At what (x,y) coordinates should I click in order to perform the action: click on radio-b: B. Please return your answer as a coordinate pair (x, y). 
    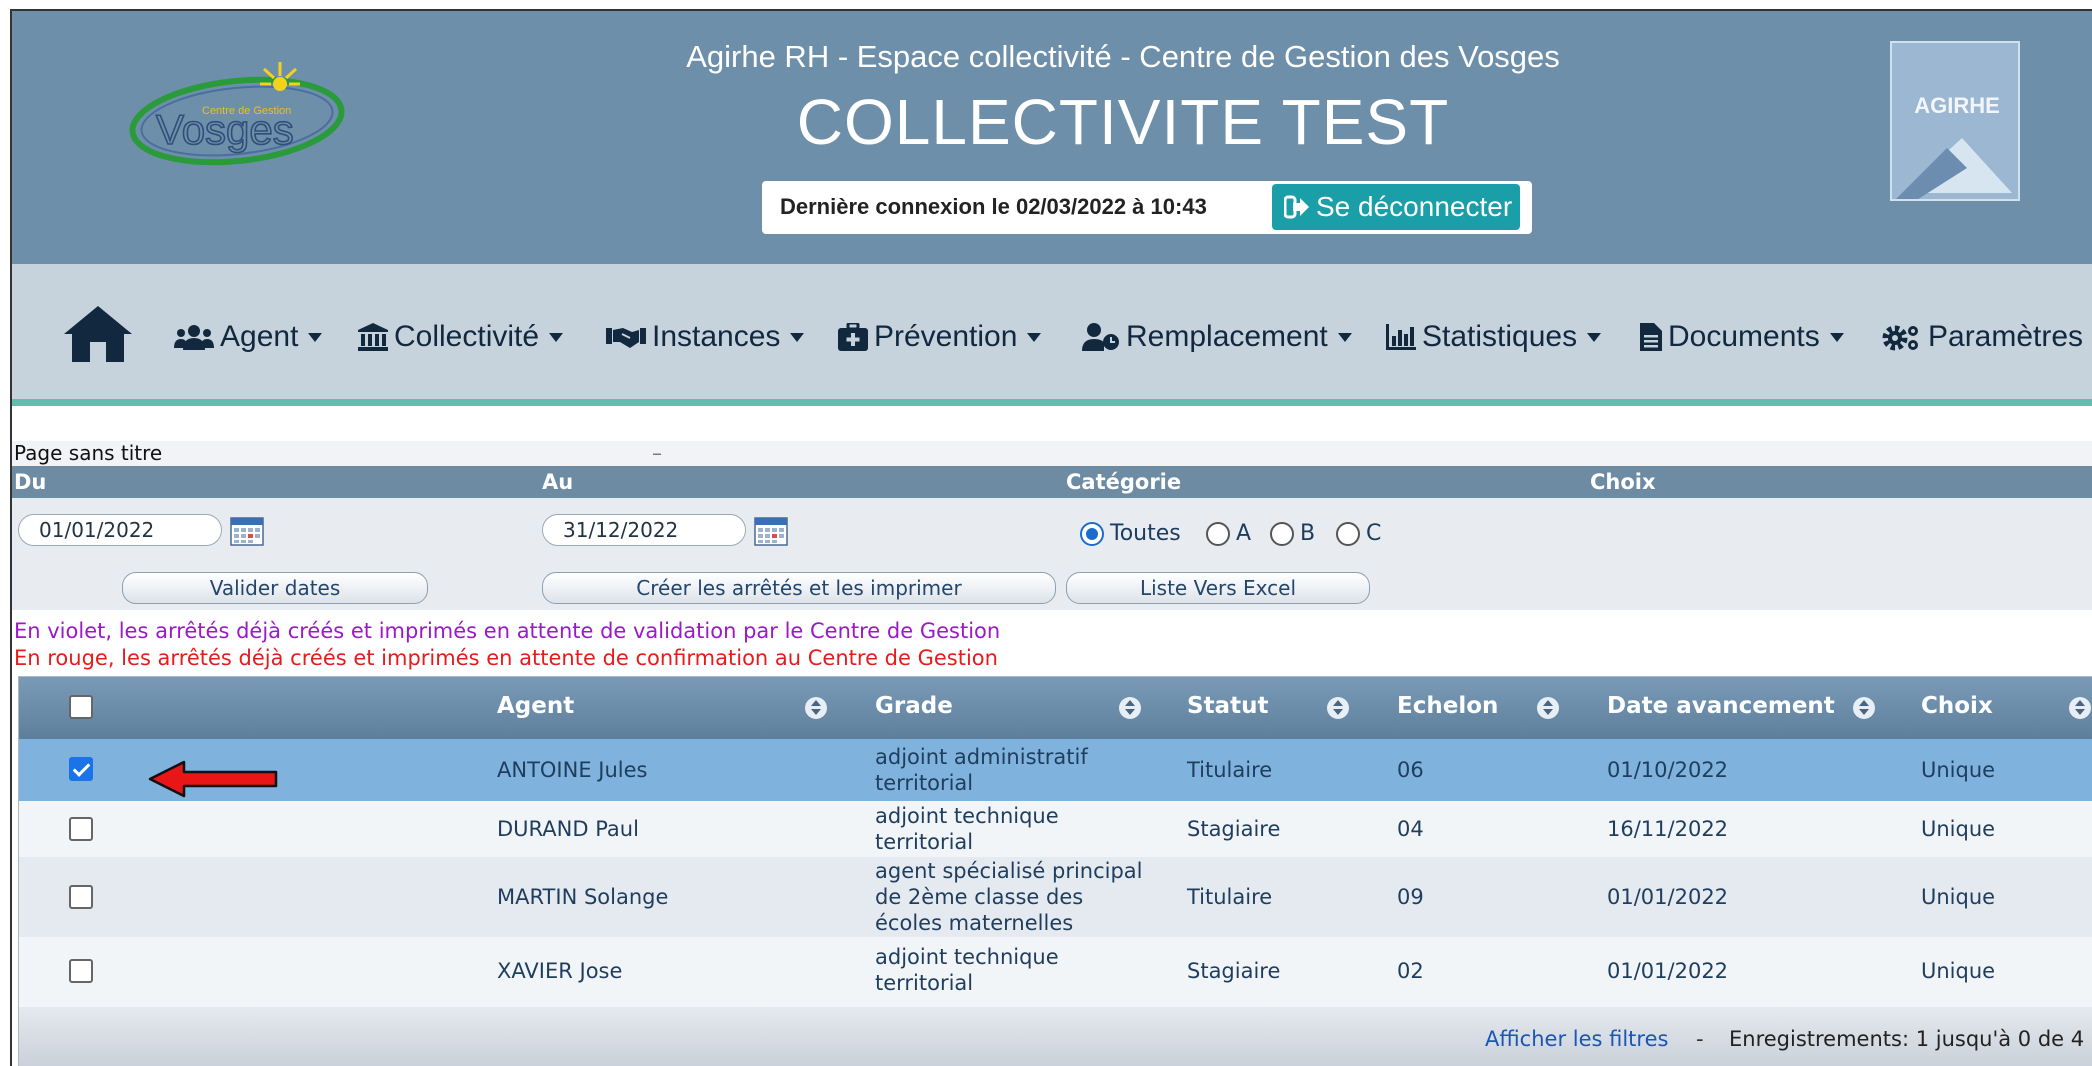
    Looking at the image, I should click on (1292, 533).